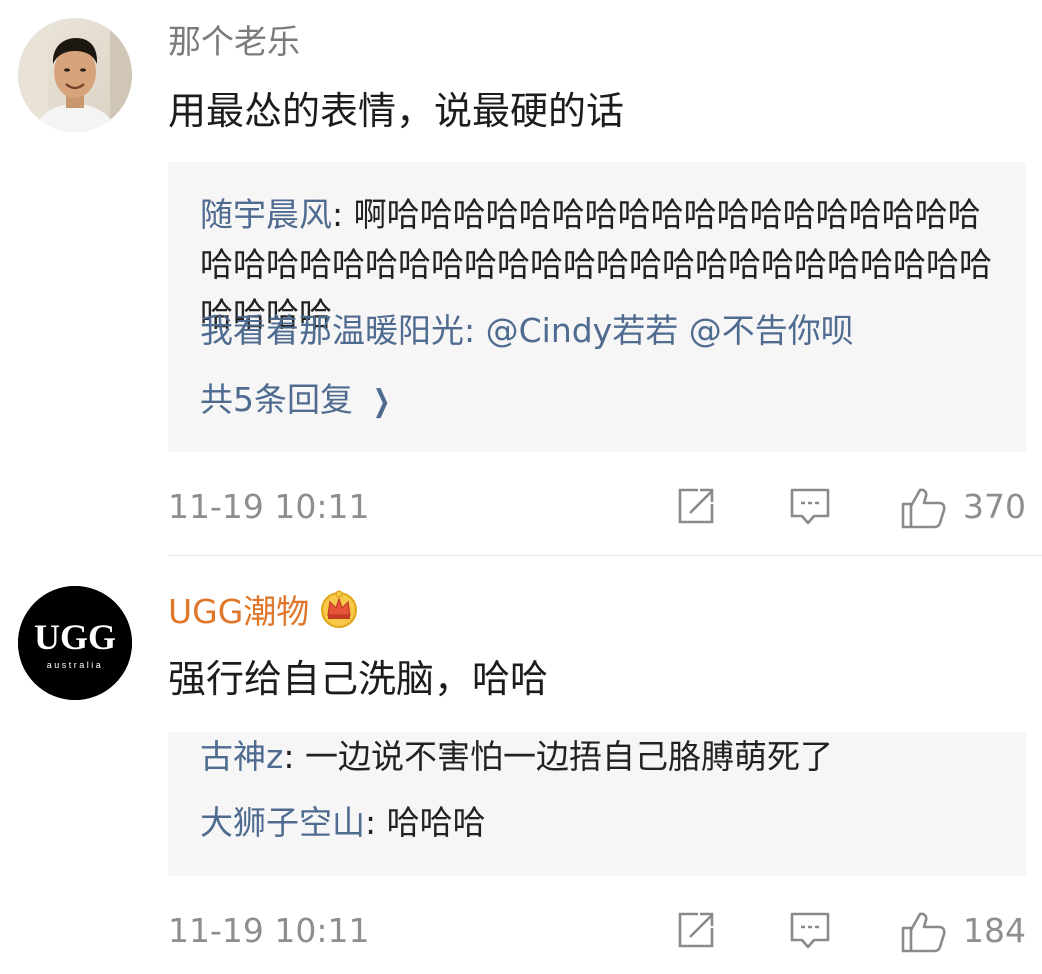 This screenshot has height=974, width=1042. I want to click on reply-preview-box: 古神z: 一边说不害怕一边捂自己胳膊萌死了 大狮子空山: 哈哈哈, so click(597, 804).